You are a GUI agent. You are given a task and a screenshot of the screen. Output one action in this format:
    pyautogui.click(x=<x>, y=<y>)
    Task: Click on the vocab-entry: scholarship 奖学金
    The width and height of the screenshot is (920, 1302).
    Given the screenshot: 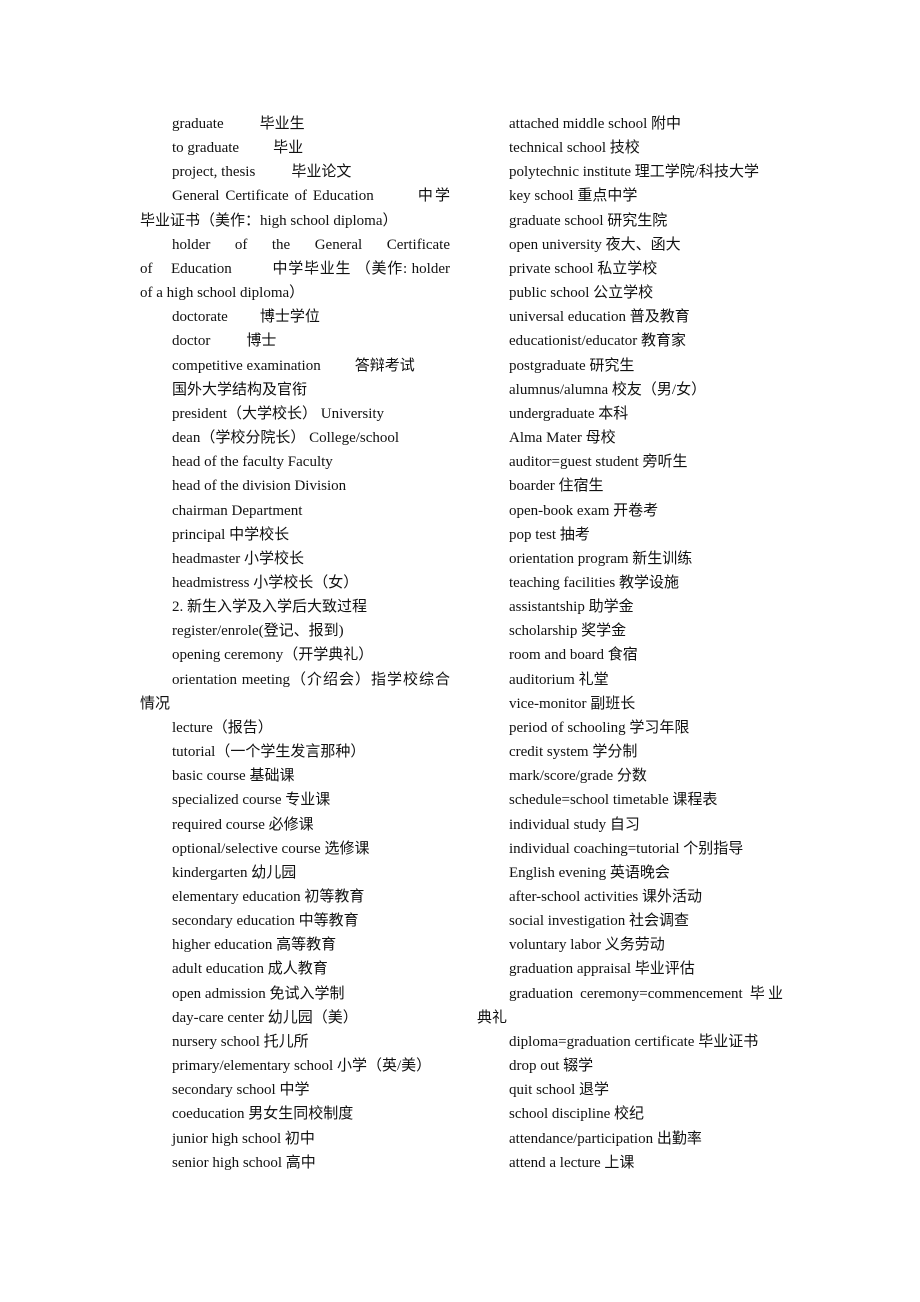 What is the action you would take?
    pyautogui.click(x=568, y=631)
    